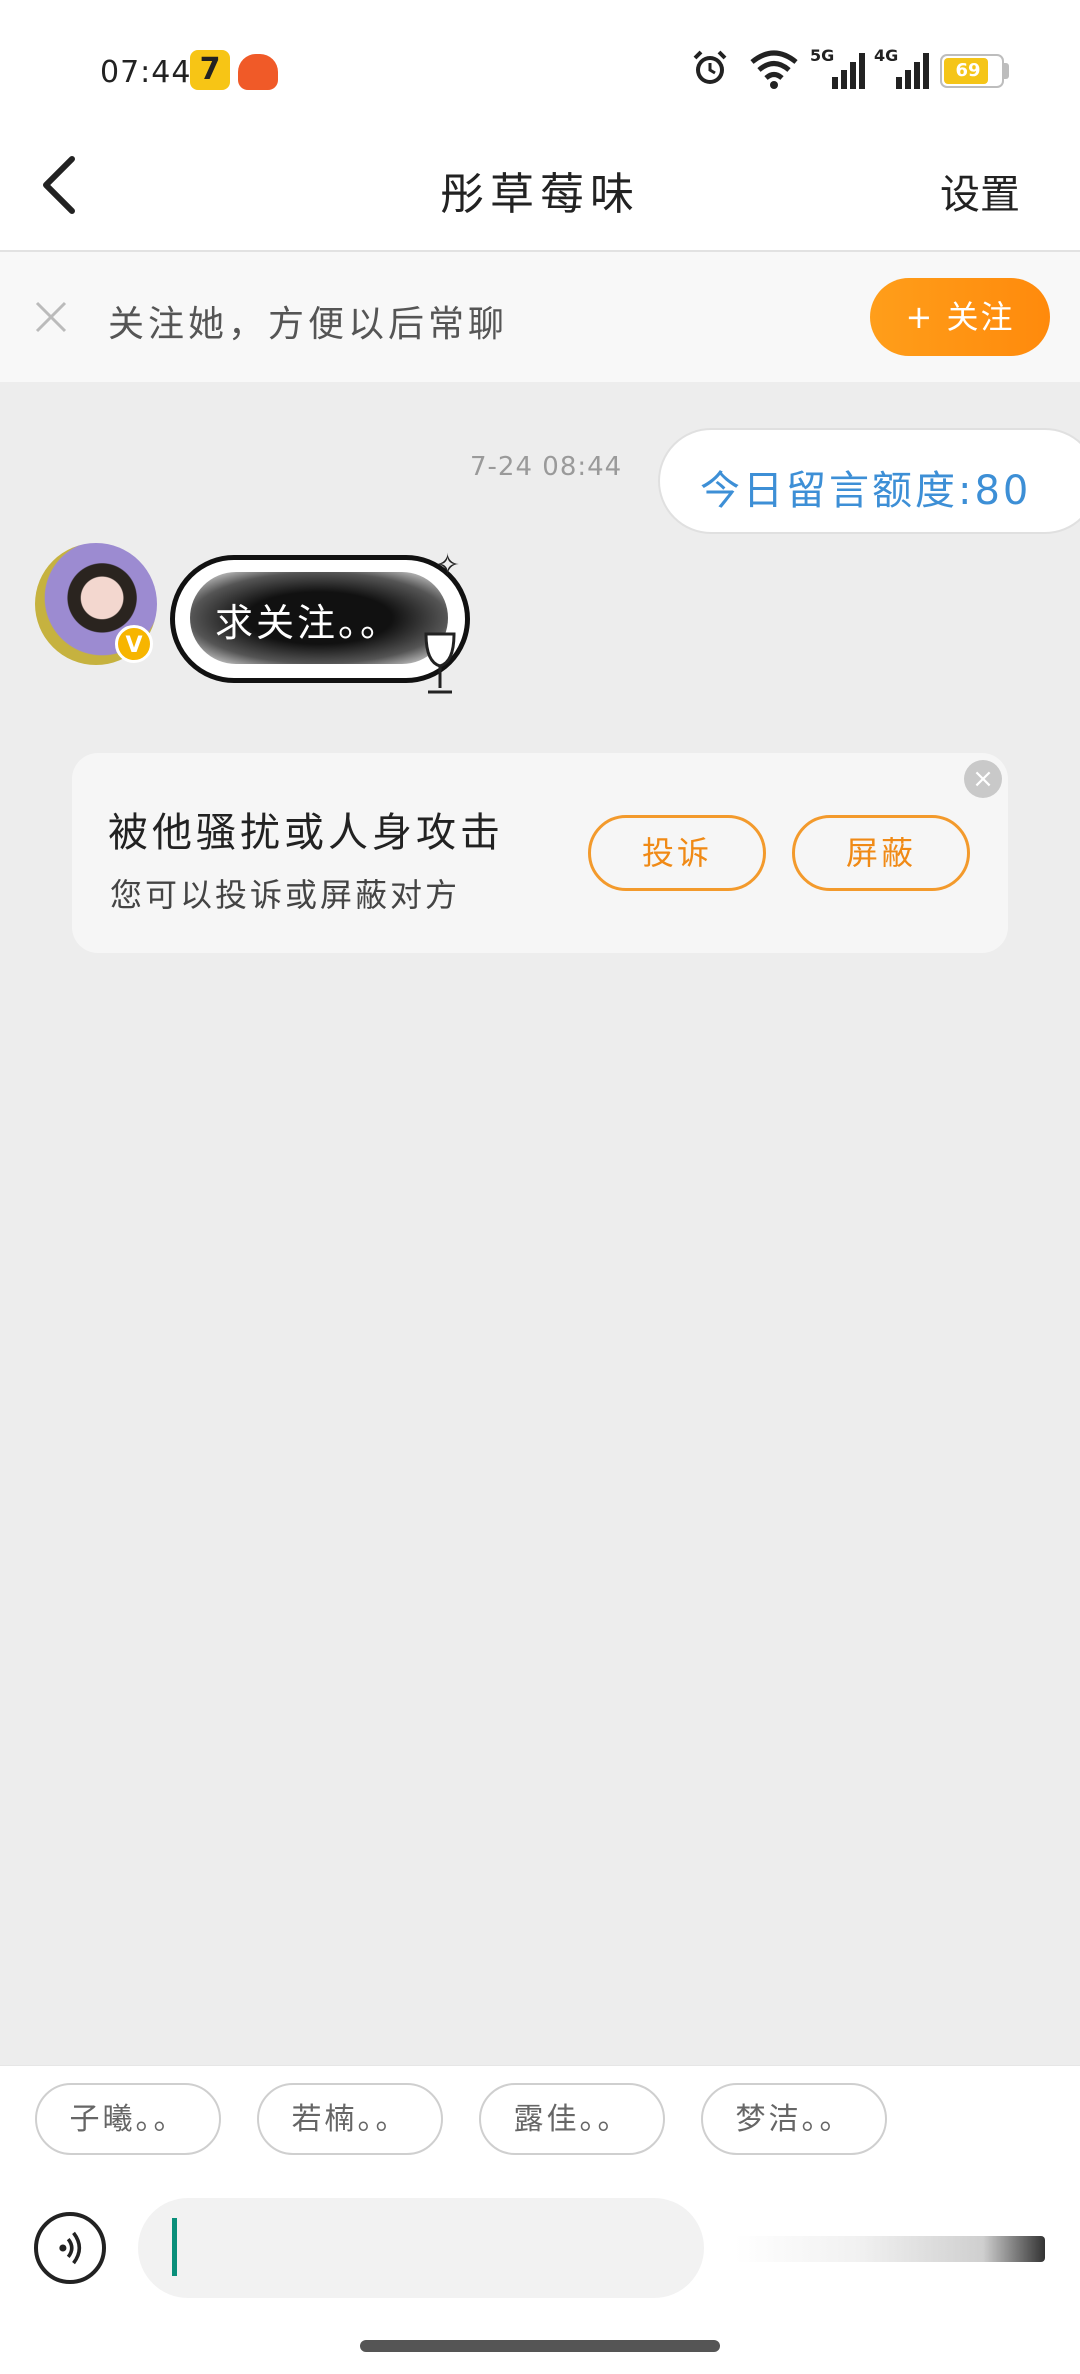 Image resolution: width=1080 pixels, height=2374 pixels. I want to click on home-indicator, so click(540, 2346).